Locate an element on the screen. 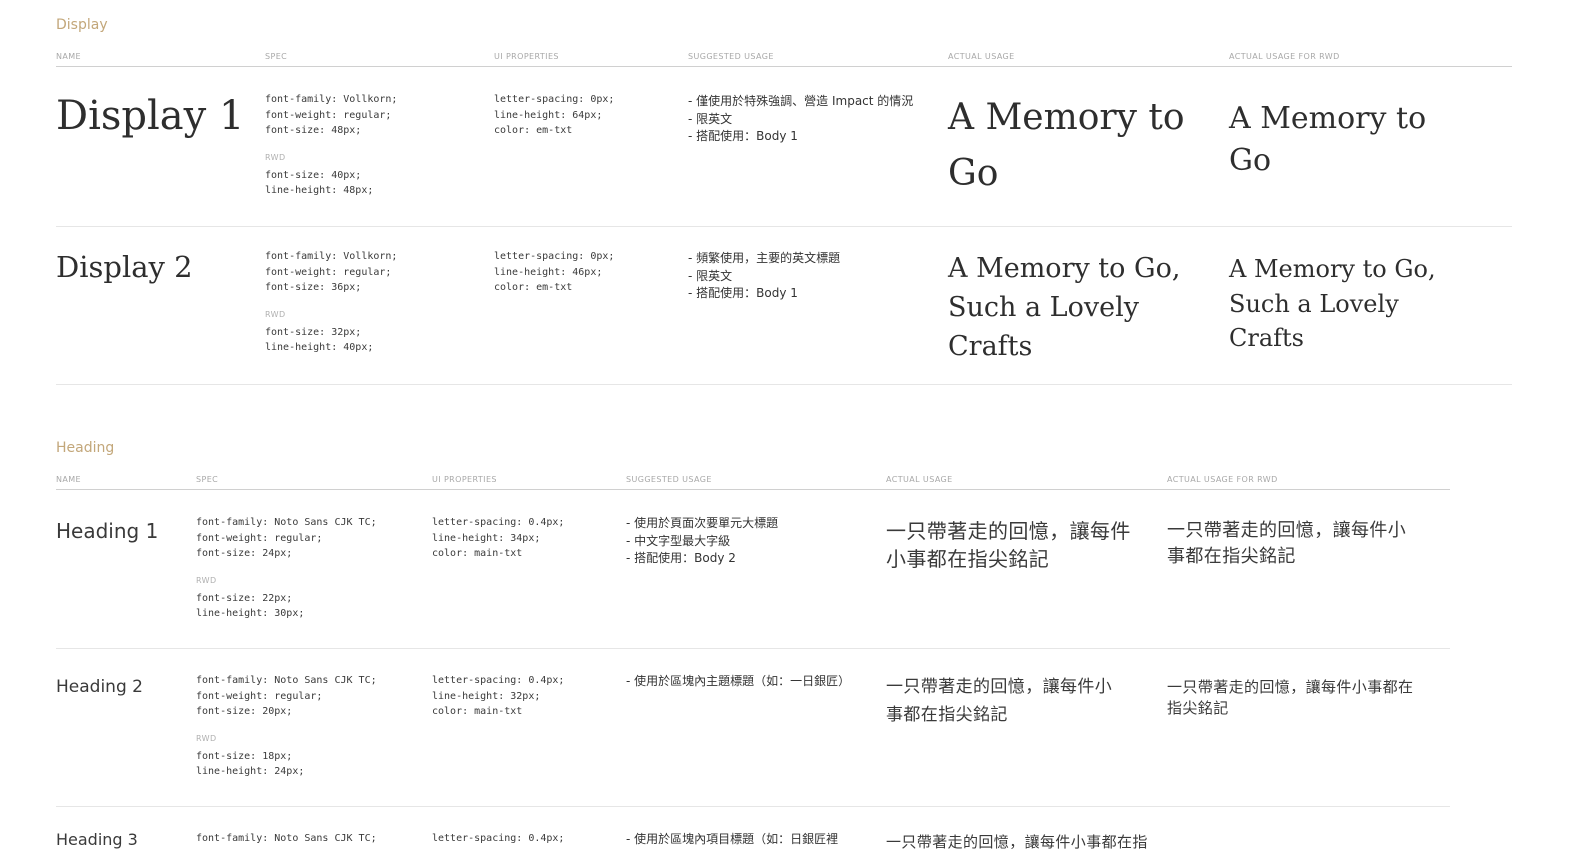  rwd-spec-text: font-size: 18px; line-height: 24px; is located at coordinates (250, 764).